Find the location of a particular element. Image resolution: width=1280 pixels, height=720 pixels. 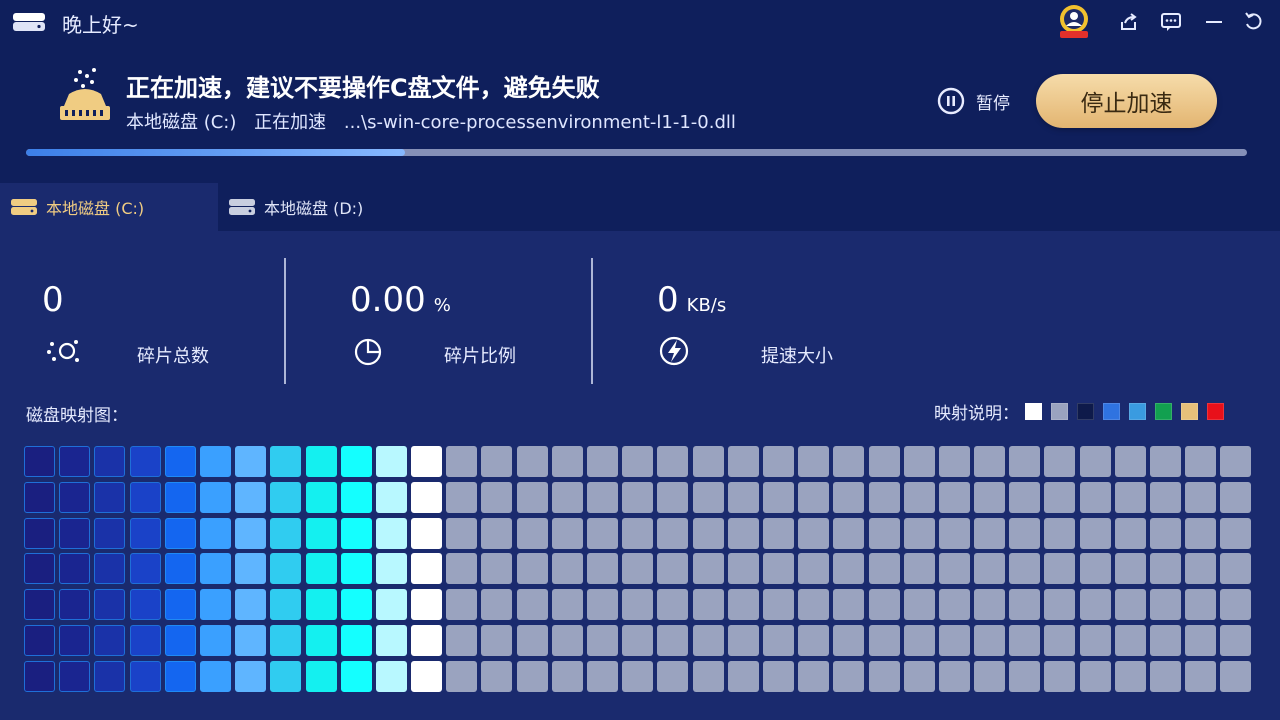

stop-acceleration-button: 停止加速 is located at coordinates (1126, 101).